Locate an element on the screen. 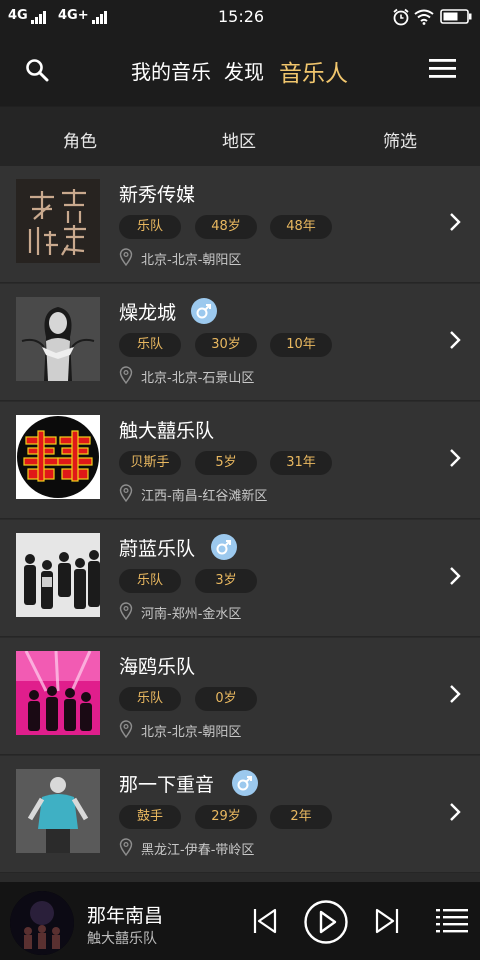 This screenshot has width=480, height=960. bw-portrait-image is located at coordinates (58, 339).